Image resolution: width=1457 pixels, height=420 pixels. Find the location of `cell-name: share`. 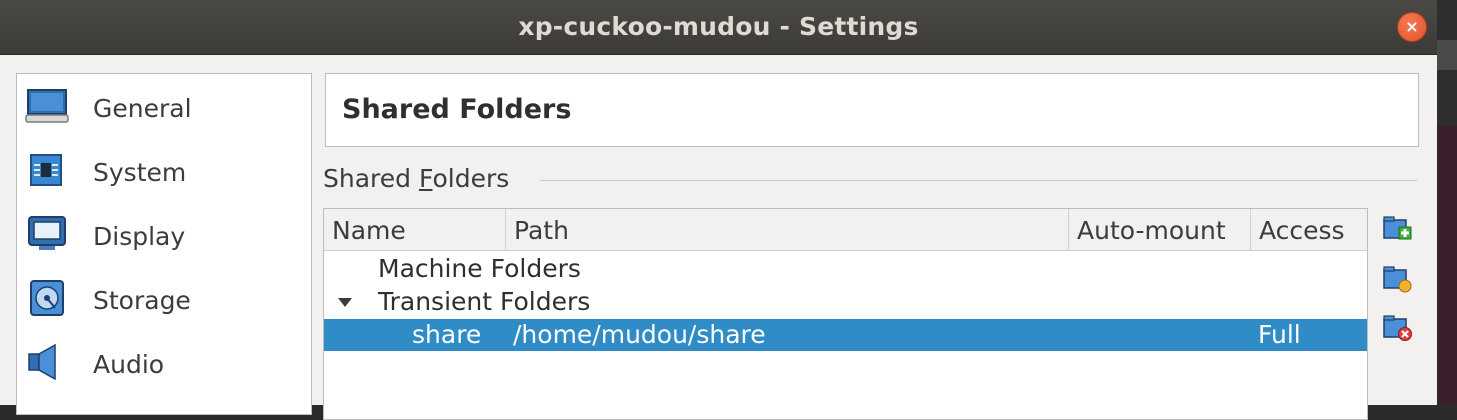

cell-name: share is located at coordinates (447, 334).